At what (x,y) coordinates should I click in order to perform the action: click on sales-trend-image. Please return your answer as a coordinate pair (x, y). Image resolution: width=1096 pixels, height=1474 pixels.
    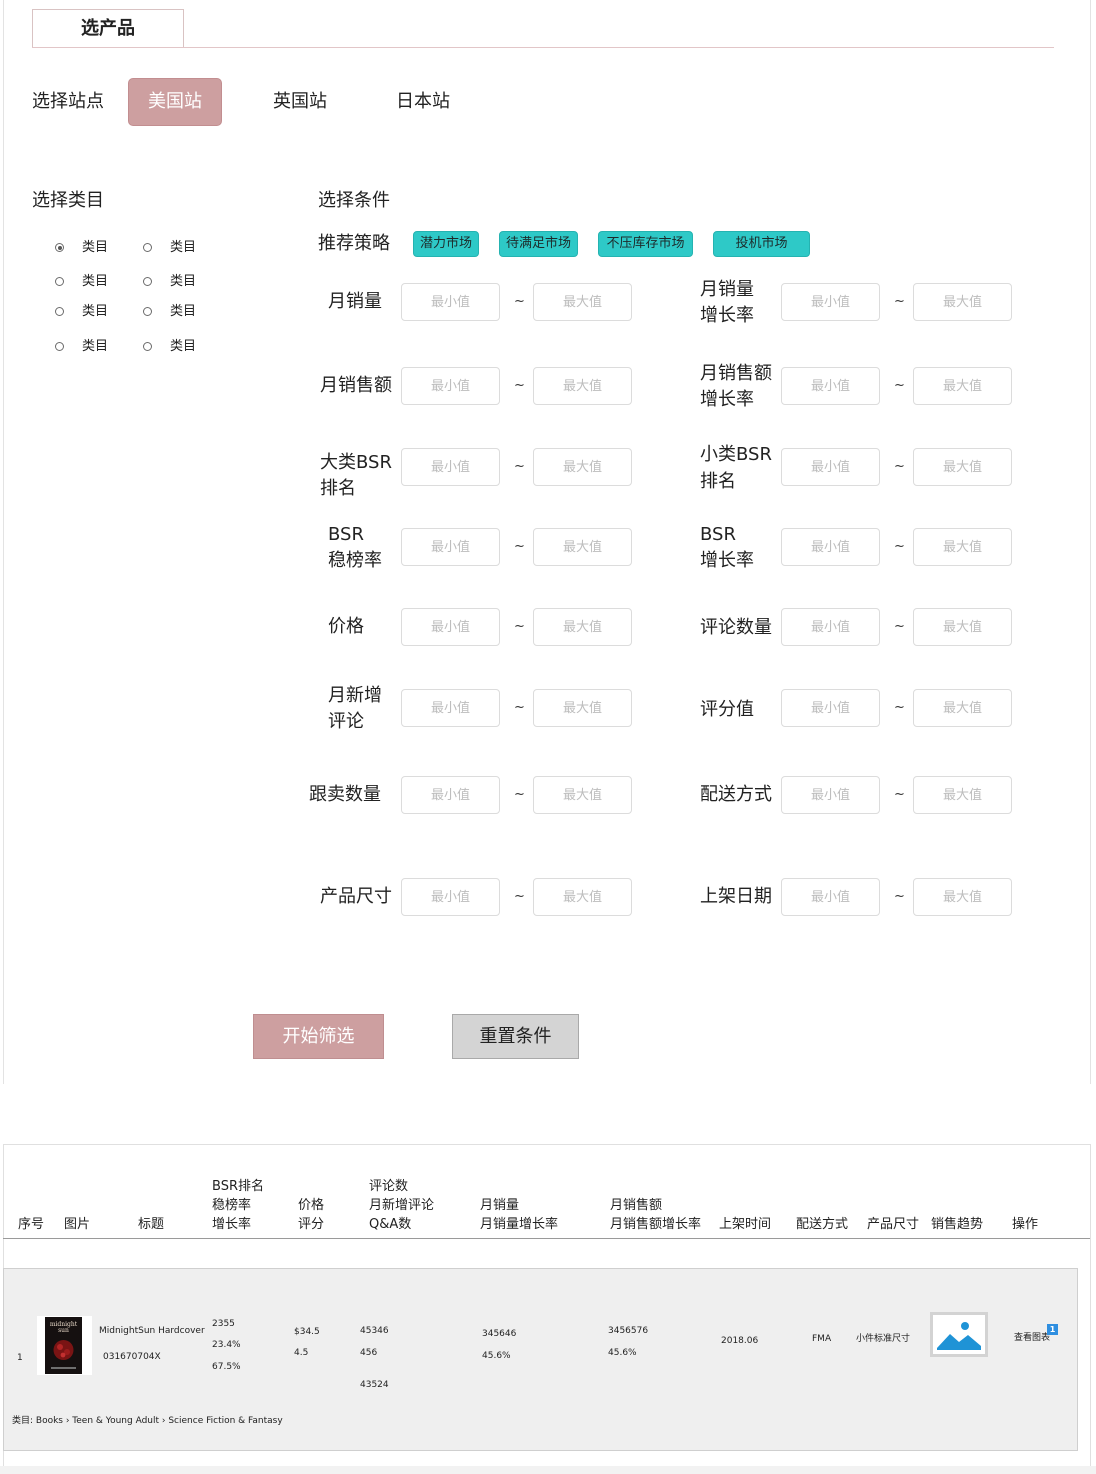
    Looking at the image, I should click on (959, 1334).